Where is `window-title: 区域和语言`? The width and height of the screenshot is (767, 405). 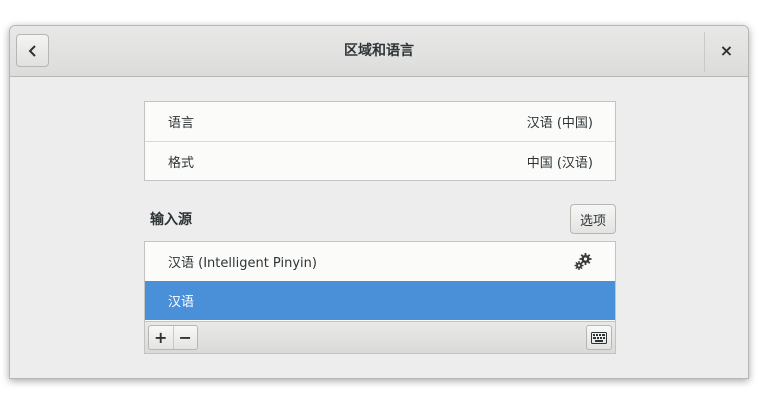
window-title: 区域和语言 is located at coordinates (379, 51).